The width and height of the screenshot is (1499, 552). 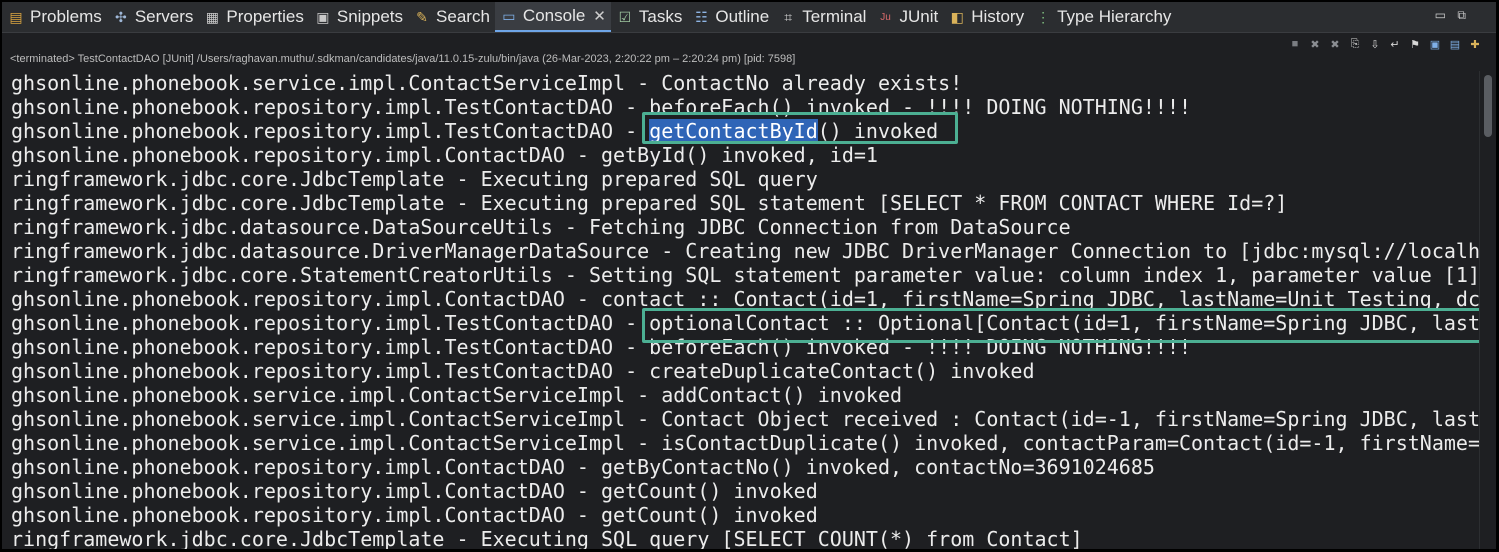 I want to click on display-selected-icon: ▣, so click(x=1435, y=44).